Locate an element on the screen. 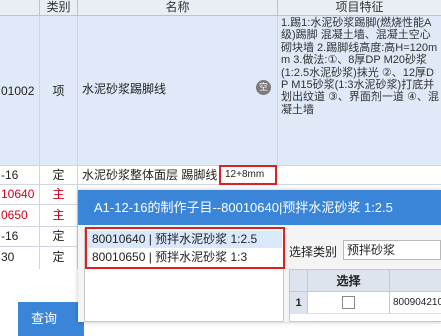  category-filter-select: 预拌砂浆 is located at coordinates (392, 250).